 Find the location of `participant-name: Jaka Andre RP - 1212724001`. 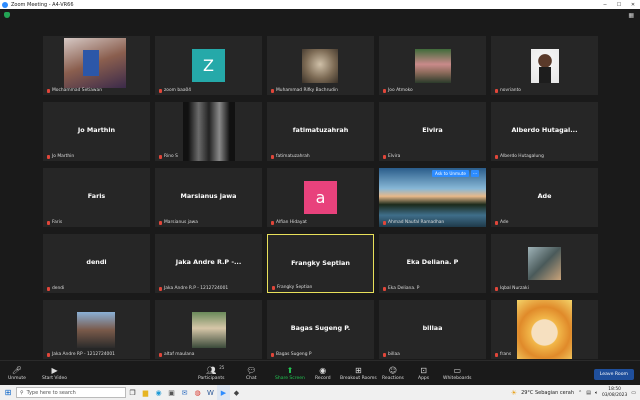

participant-name: Jaka Andre RP - 1212724001 is located at coordinates (83, 354).